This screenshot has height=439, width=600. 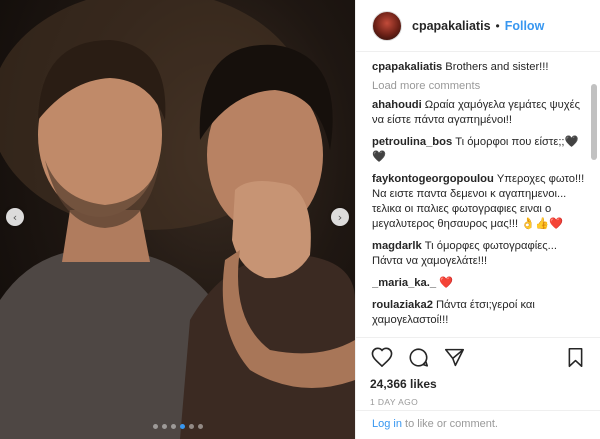 I want to click on comment-icon, so click(x=418, y=357).